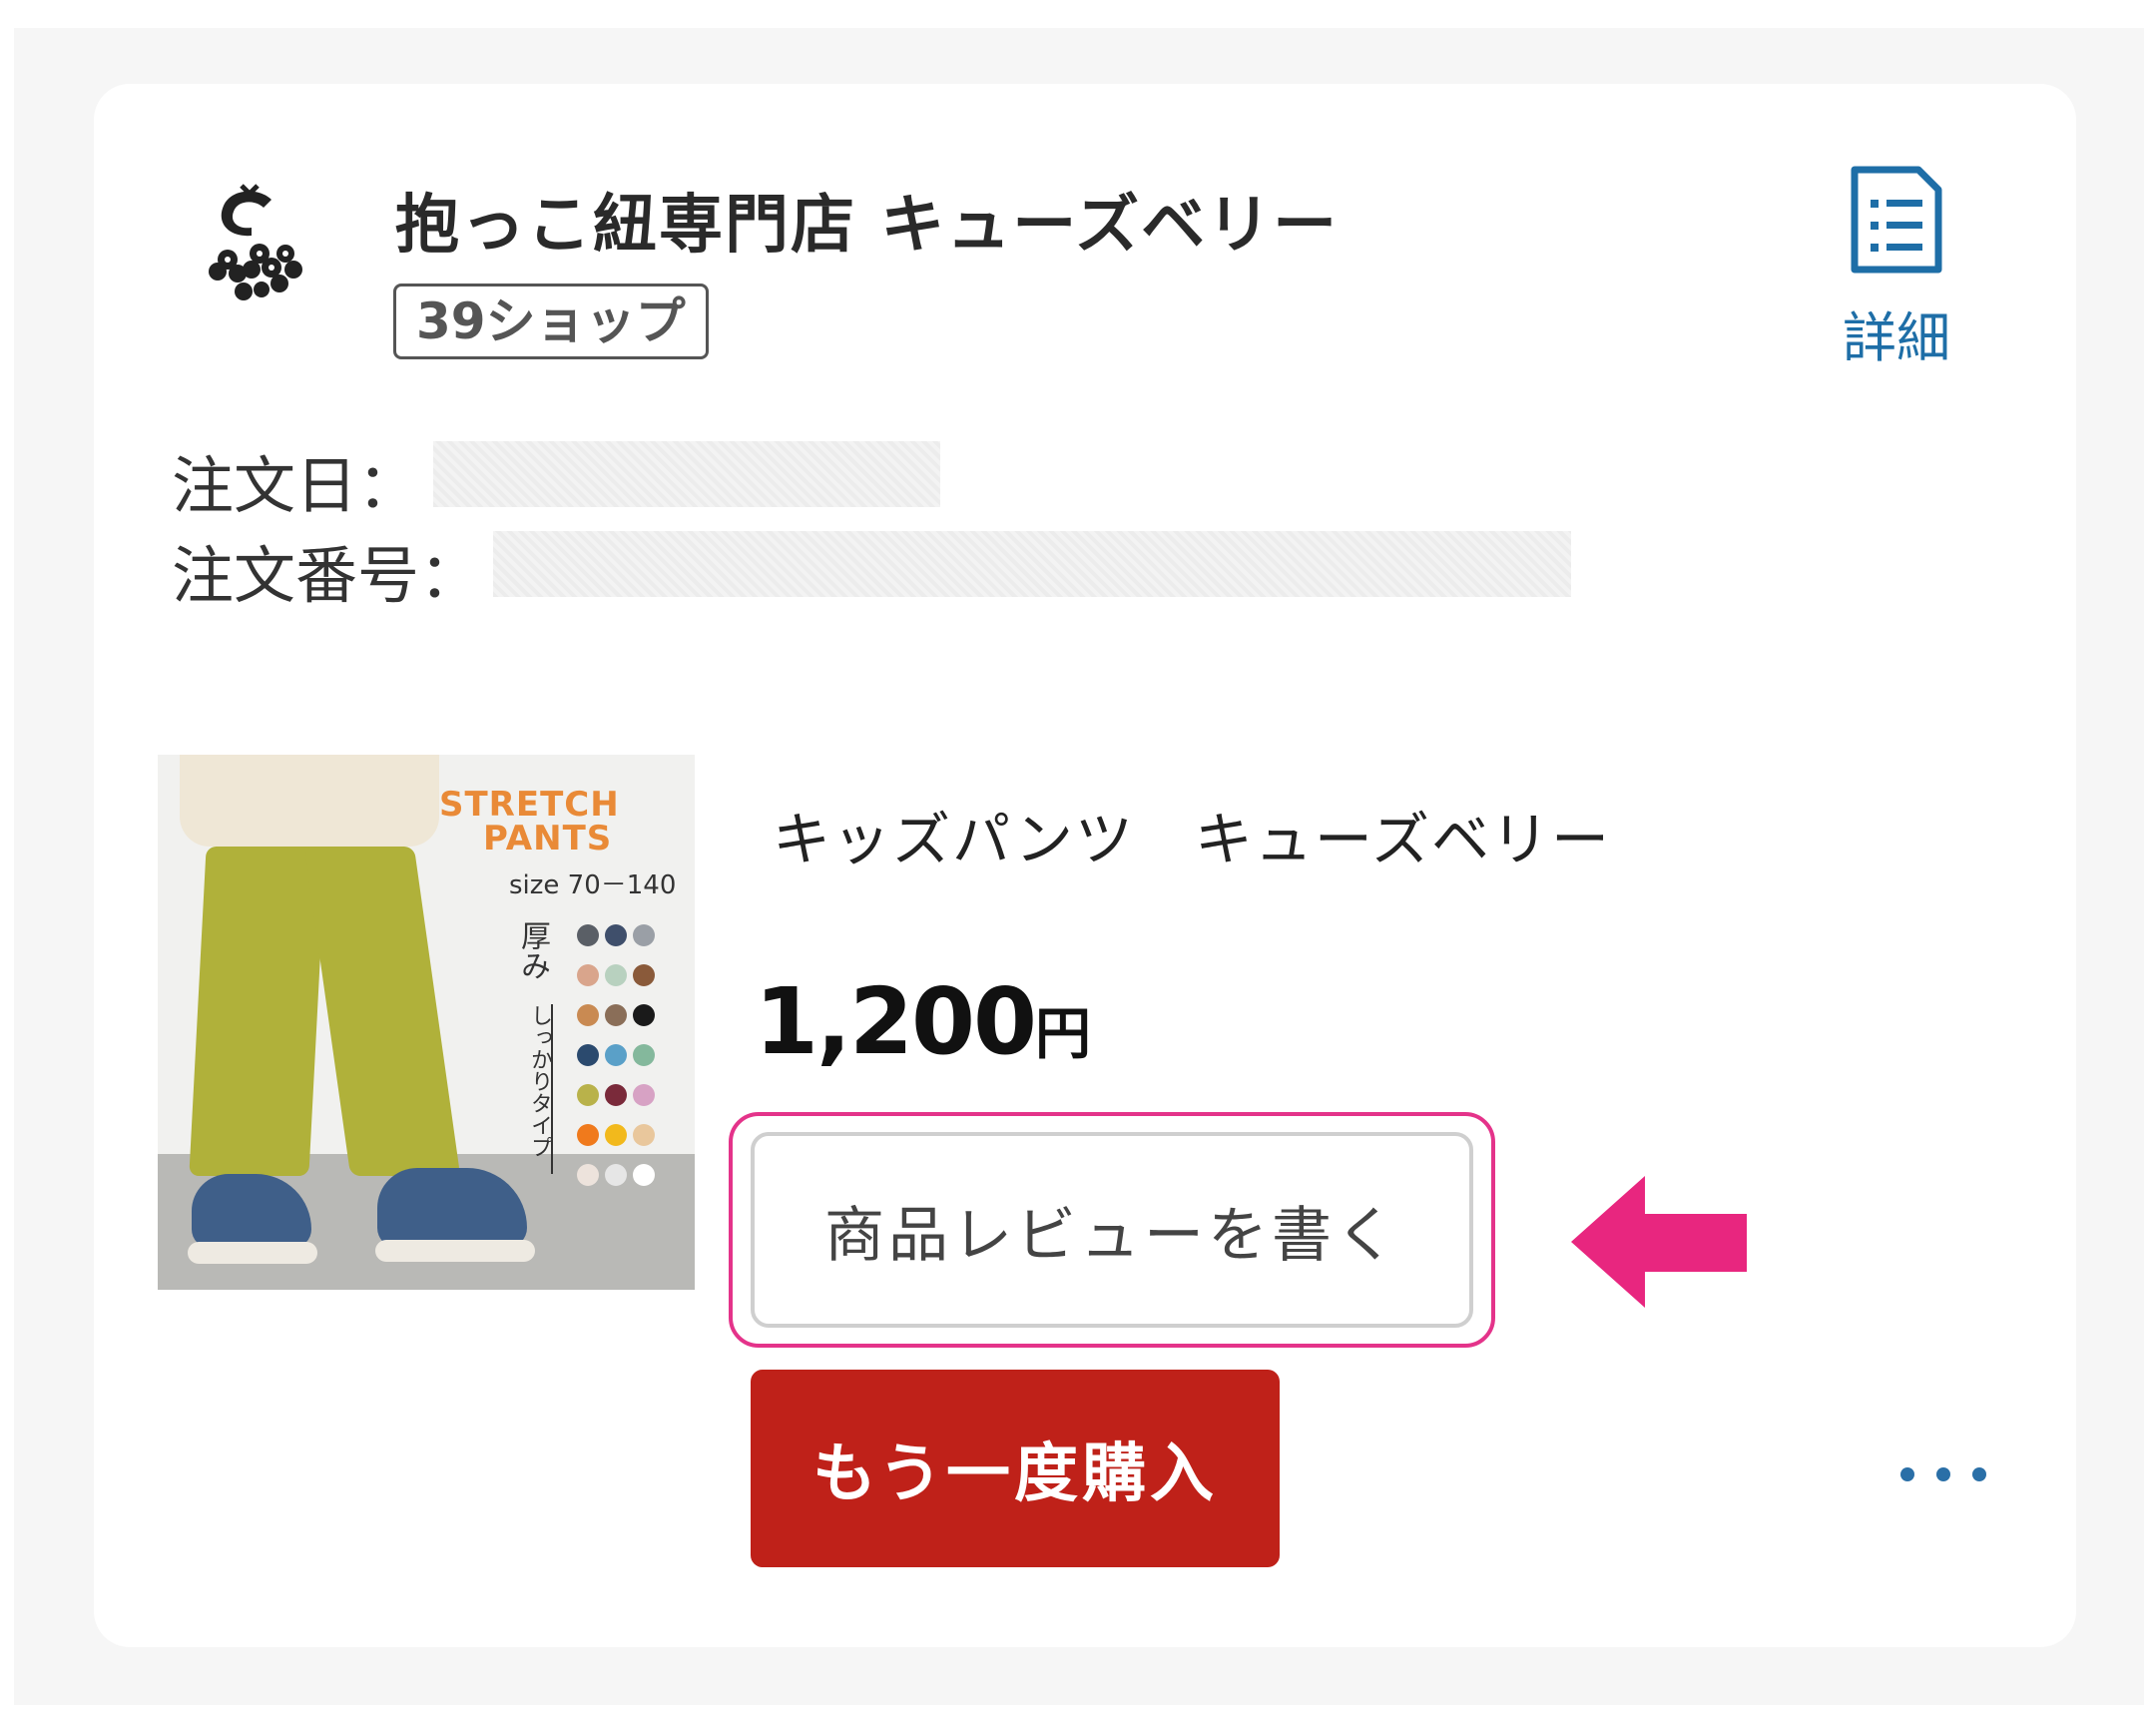 This screenshot has height=1717, width=2156. Describe the element at coordinates (593, 885) in the screenshot. I see `image-size-text: size 70－140` at that location.